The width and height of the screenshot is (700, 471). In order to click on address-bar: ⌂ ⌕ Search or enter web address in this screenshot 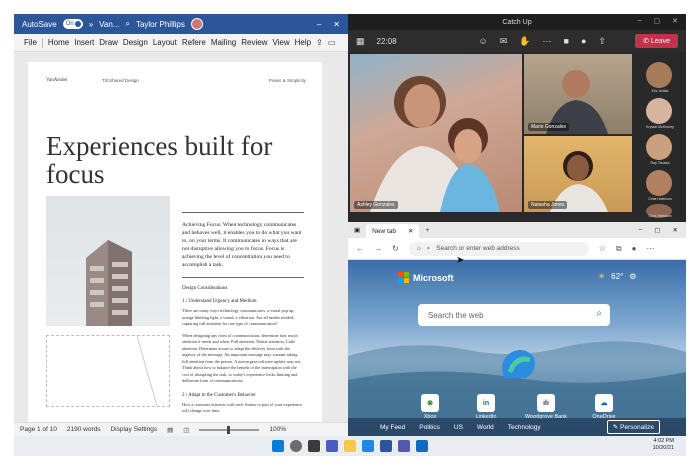, I will do `click(498, 248)`.